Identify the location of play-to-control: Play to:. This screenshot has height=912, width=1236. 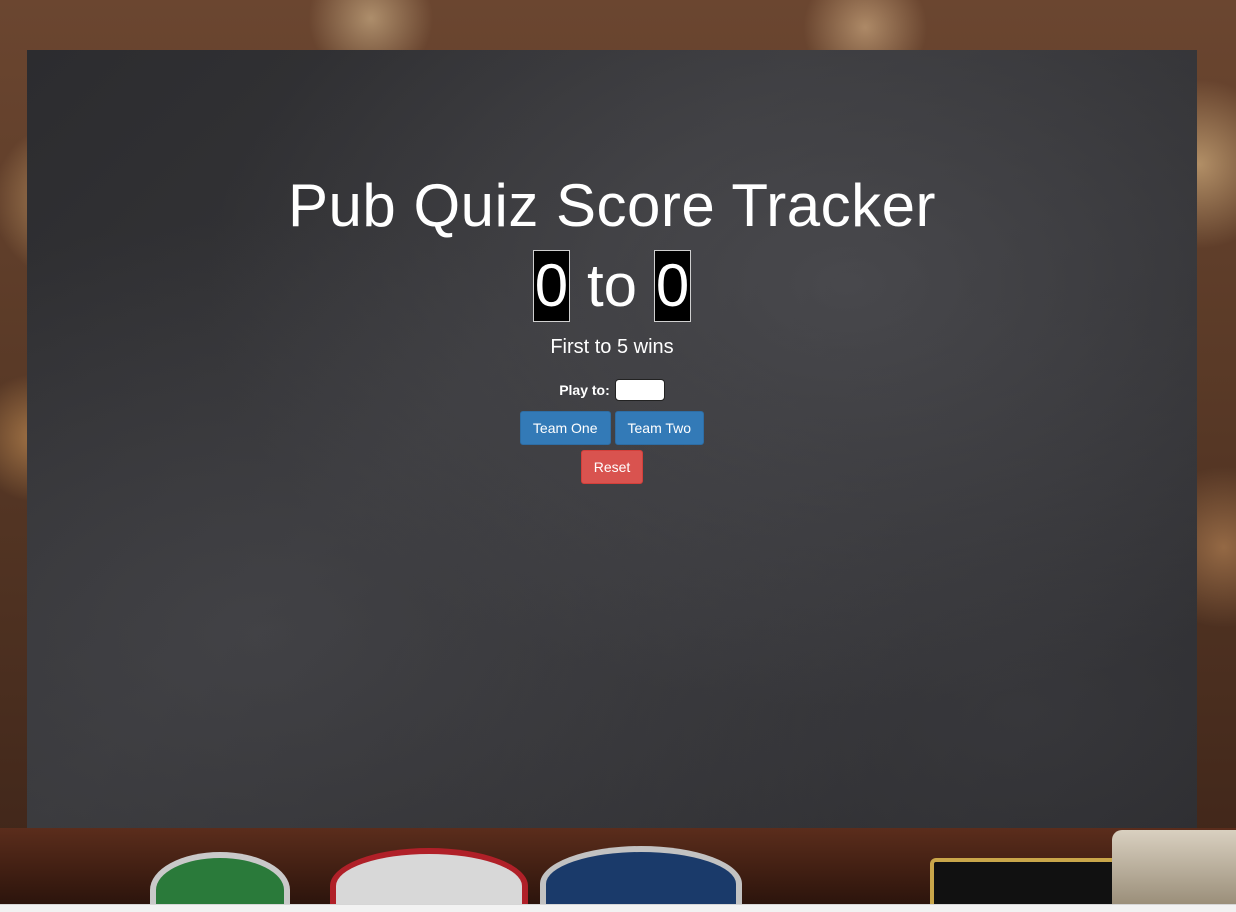
(612, 390).